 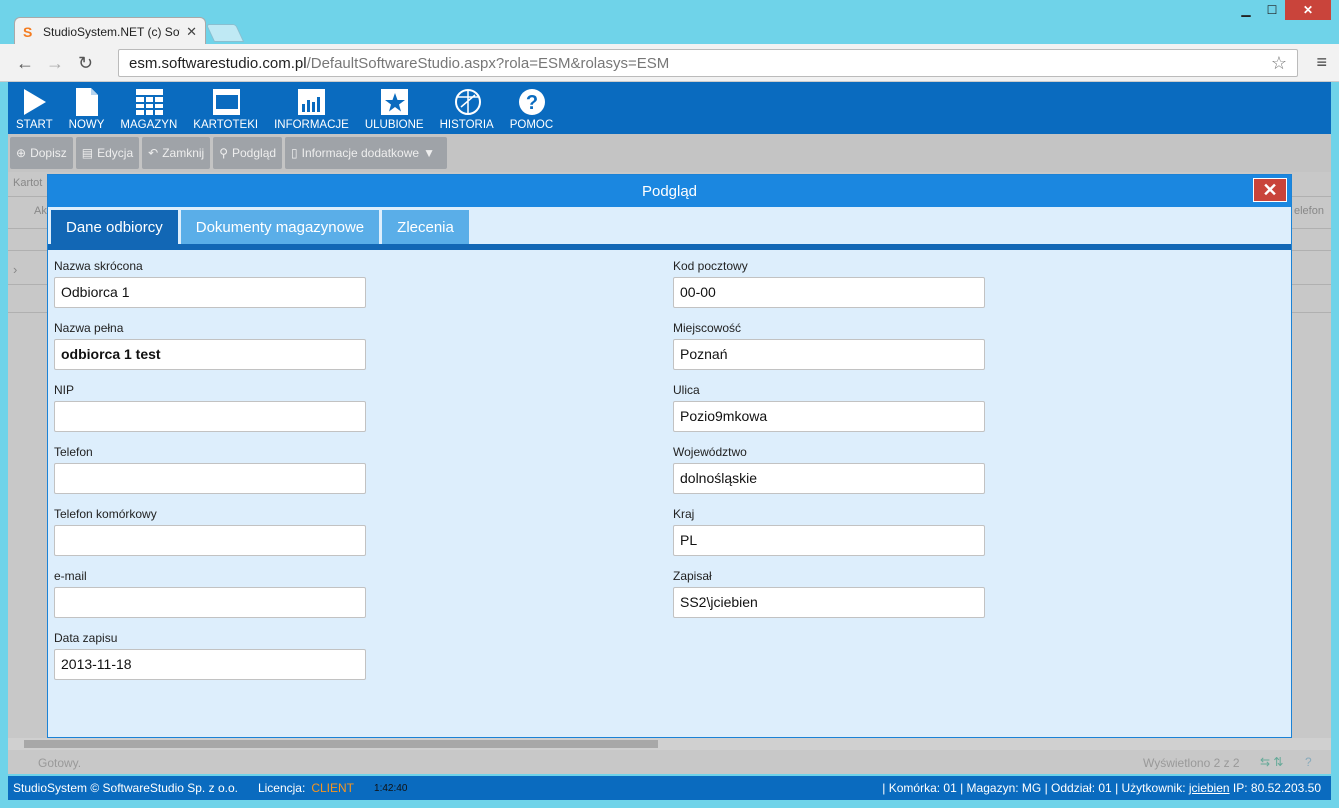 What do you see at coordinates (87, 108) in the screenshot?
I see `toolbar-nowy: NOWY` at bounding box center [87, 108].